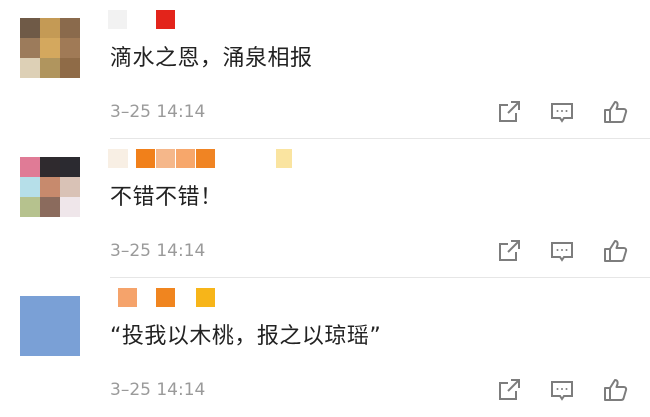 This screenshot has width=650, height=417. I want to click on comment-text: “投我以木桃，报之以琼瑶”, so click(246, 336).